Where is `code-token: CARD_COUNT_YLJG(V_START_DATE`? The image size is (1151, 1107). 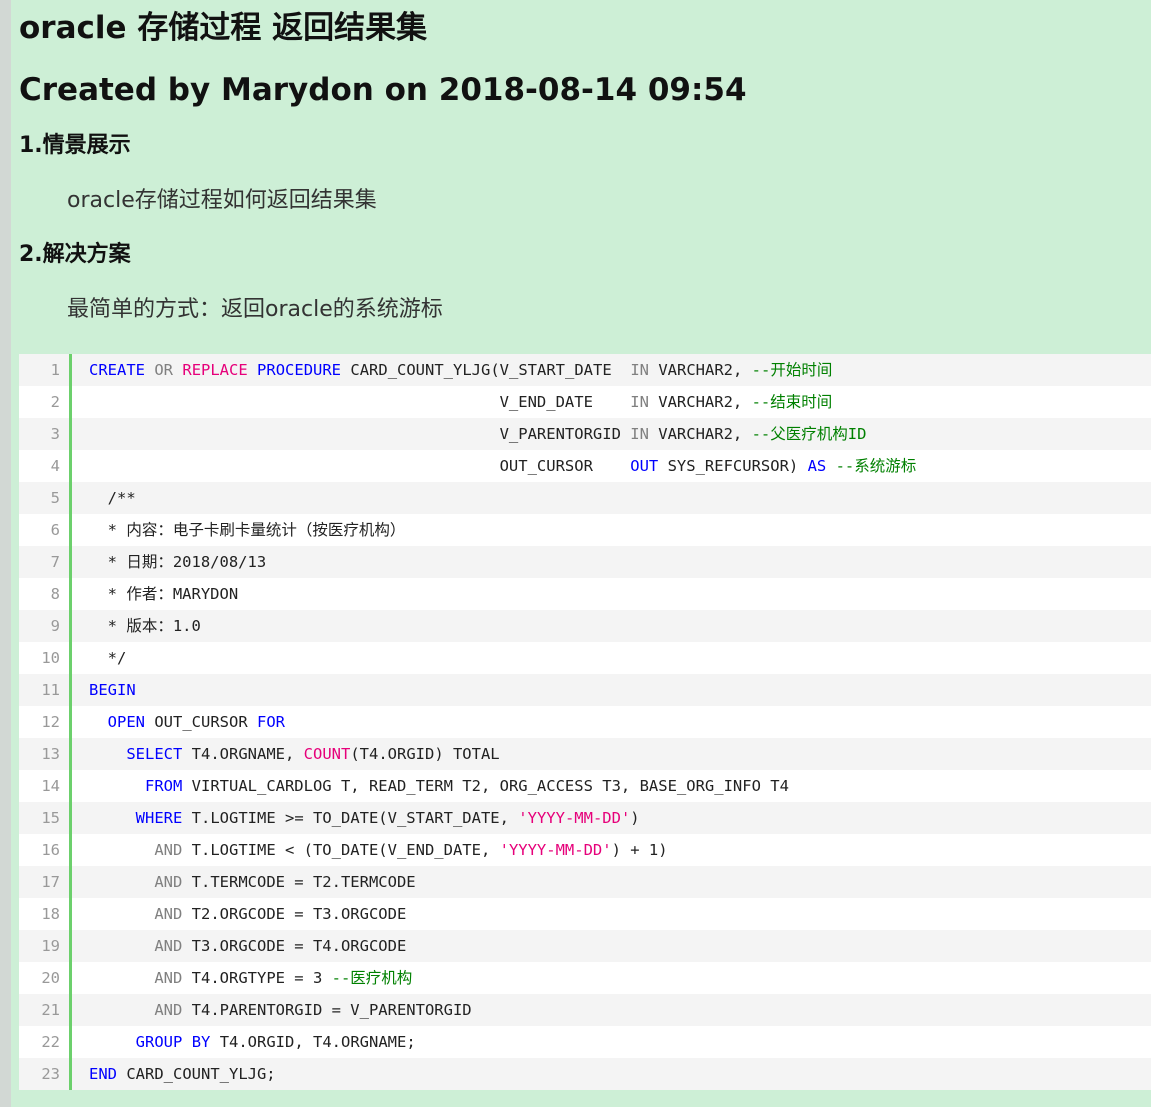 code-token: CARD_COUNT_YLJG(V_START_DATE is located at coordinates (486, 370).